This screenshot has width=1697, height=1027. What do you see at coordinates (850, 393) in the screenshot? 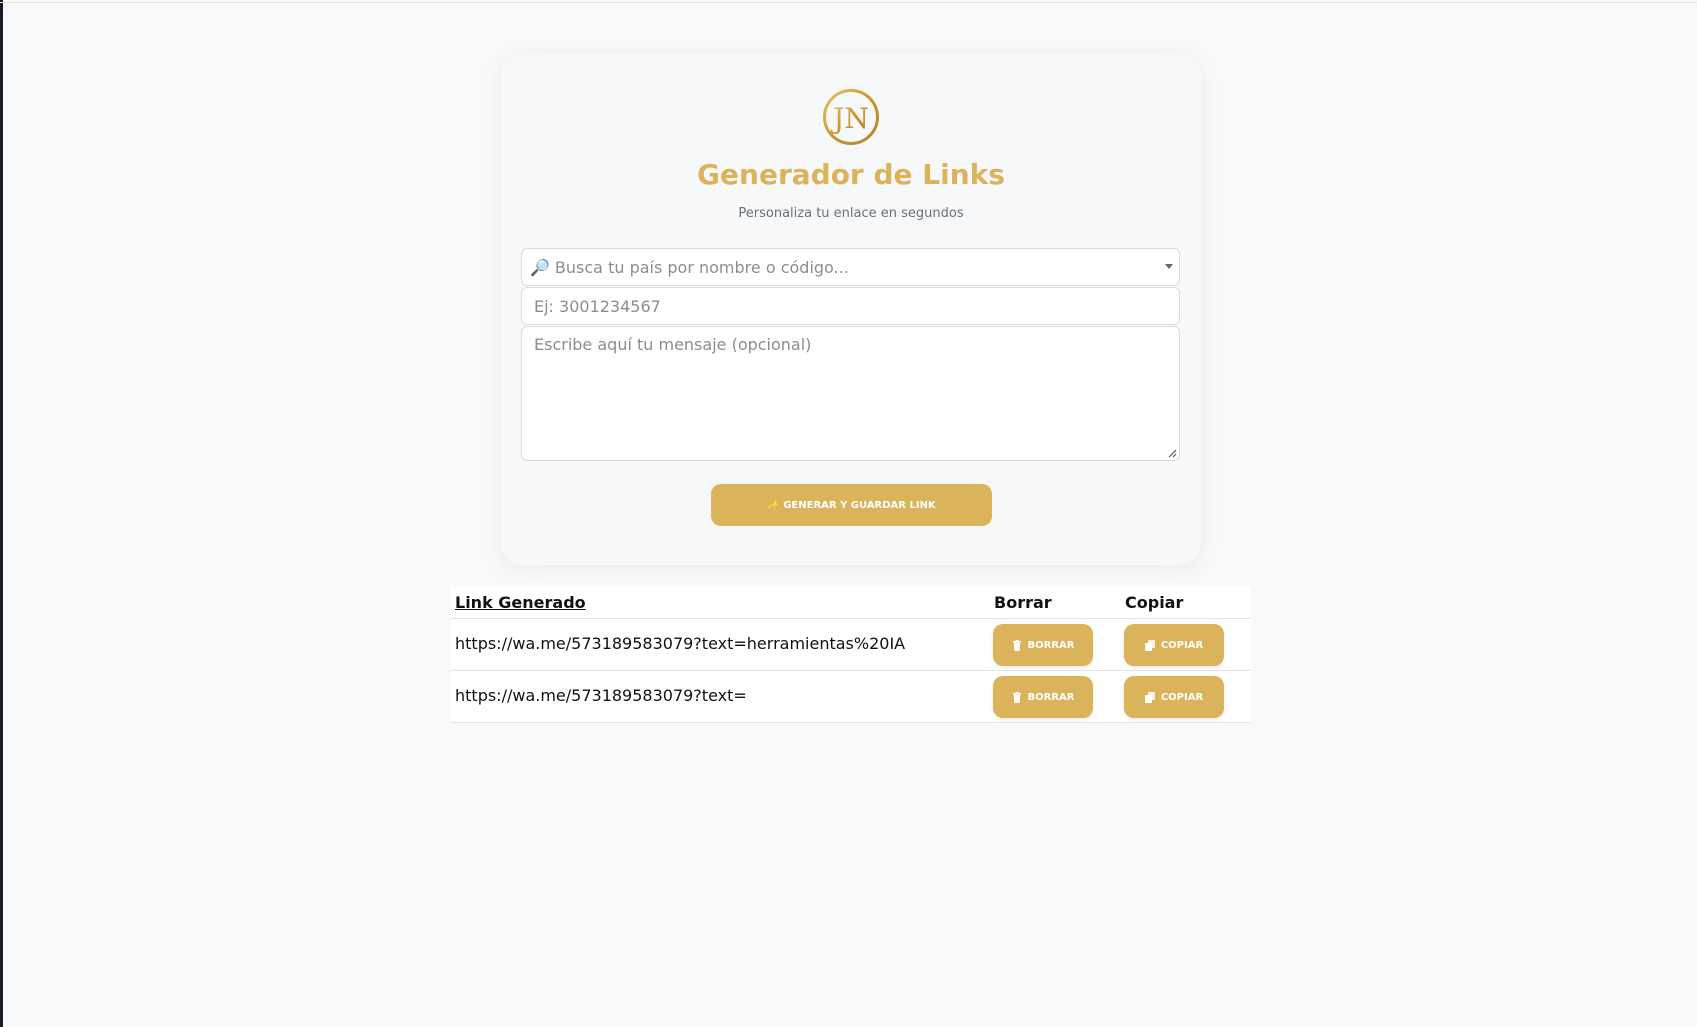
I see `message-textarea` at bounding box center [850, 393].